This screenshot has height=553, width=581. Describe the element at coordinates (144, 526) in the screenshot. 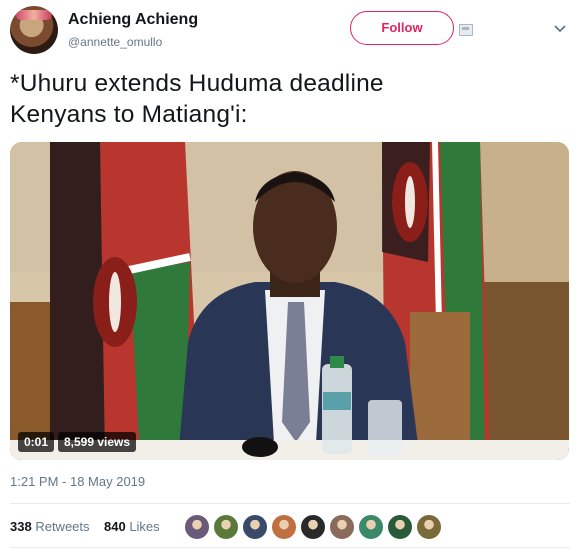

I see `likes-label: Likes` at that location.